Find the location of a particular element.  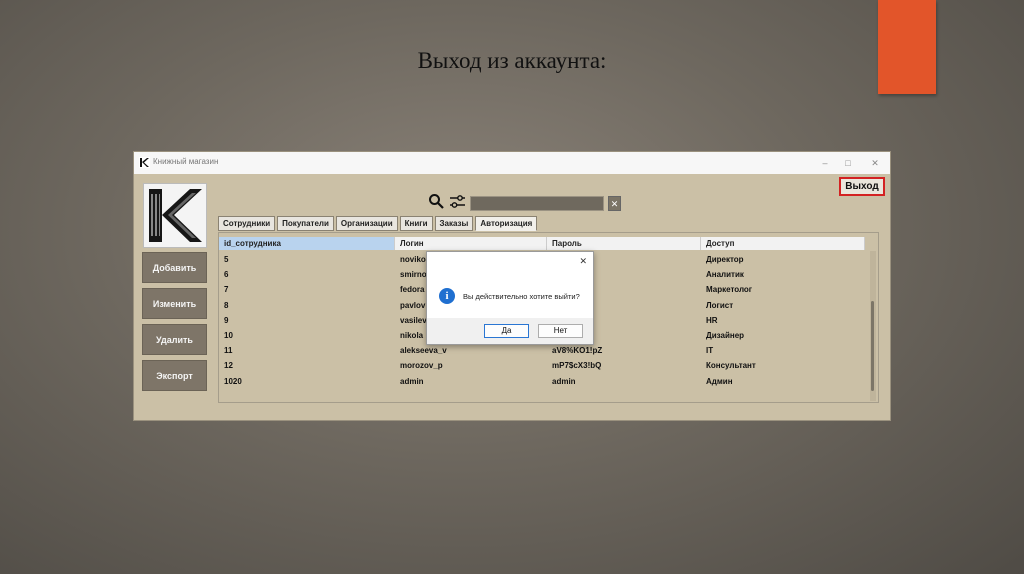

table-cell: 11 is located at coordinates (307, 350).